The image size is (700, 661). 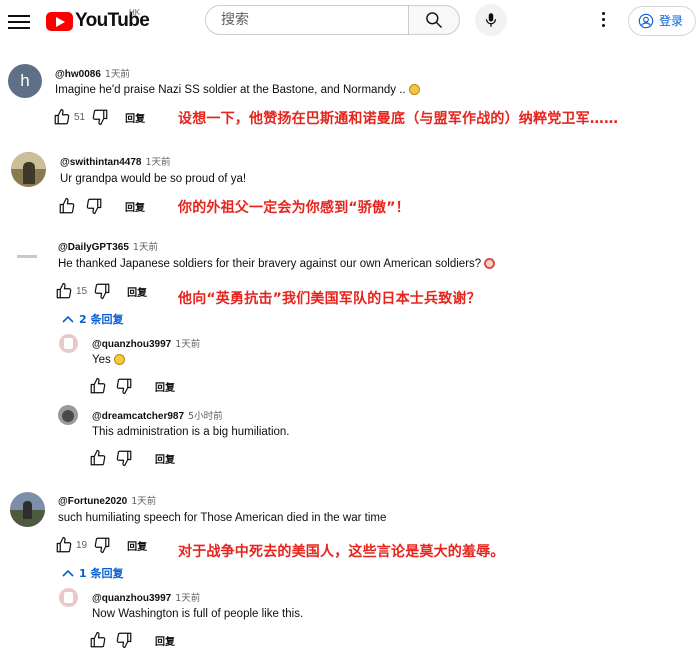 I want to click on comment-header: @DailyGPT365 1天前, so click(x=108, y=246).